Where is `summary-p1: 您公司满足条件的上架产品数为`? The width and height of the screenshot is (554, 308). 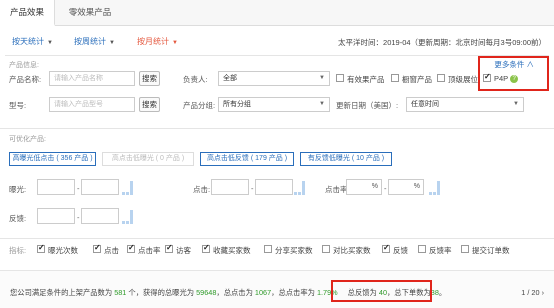
summary-p1: 您公司满足条件的上架产品数为 is located at coordinates (62, 292).